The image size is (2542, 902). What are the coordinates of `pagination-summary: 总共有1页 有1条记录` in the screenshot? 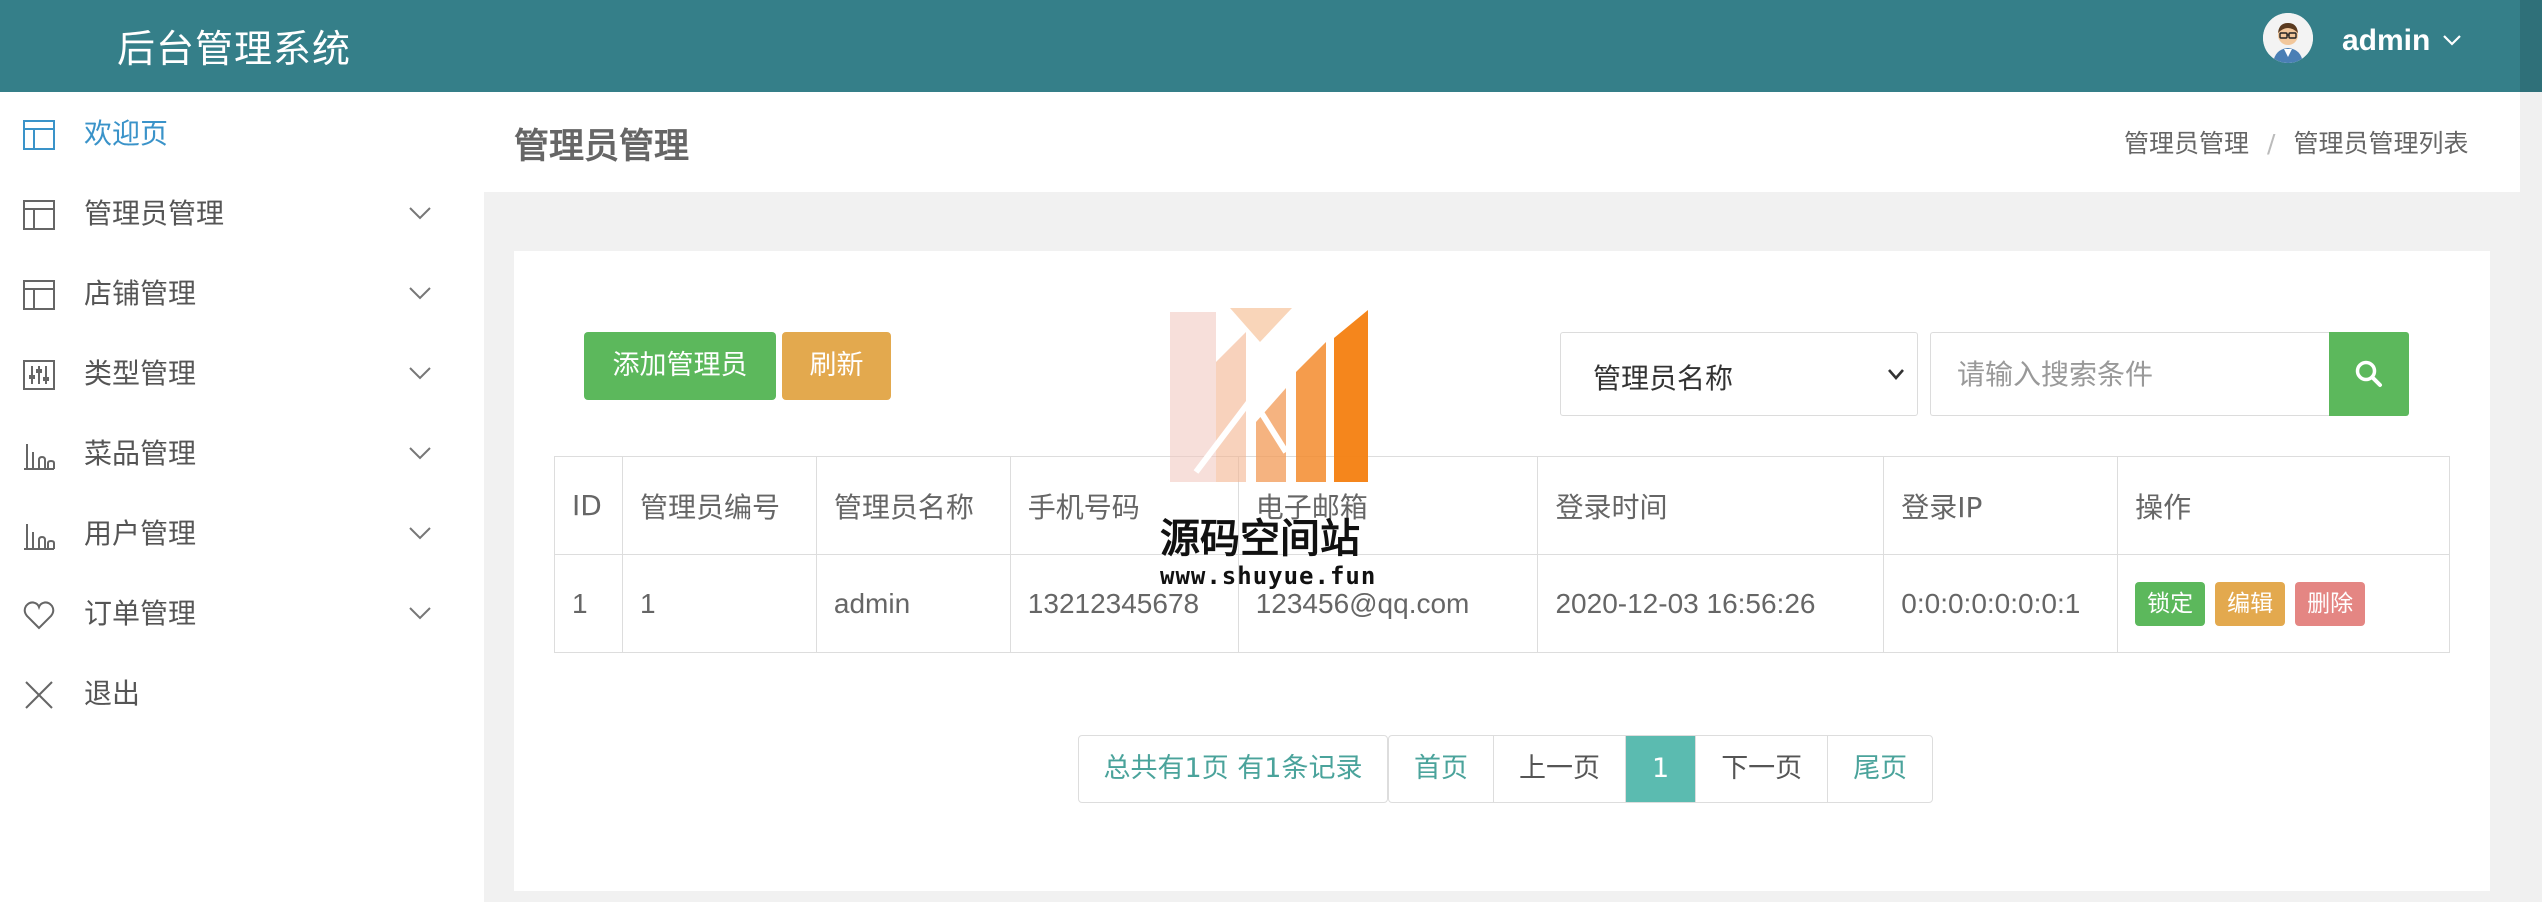 It's located at (1233, 769).